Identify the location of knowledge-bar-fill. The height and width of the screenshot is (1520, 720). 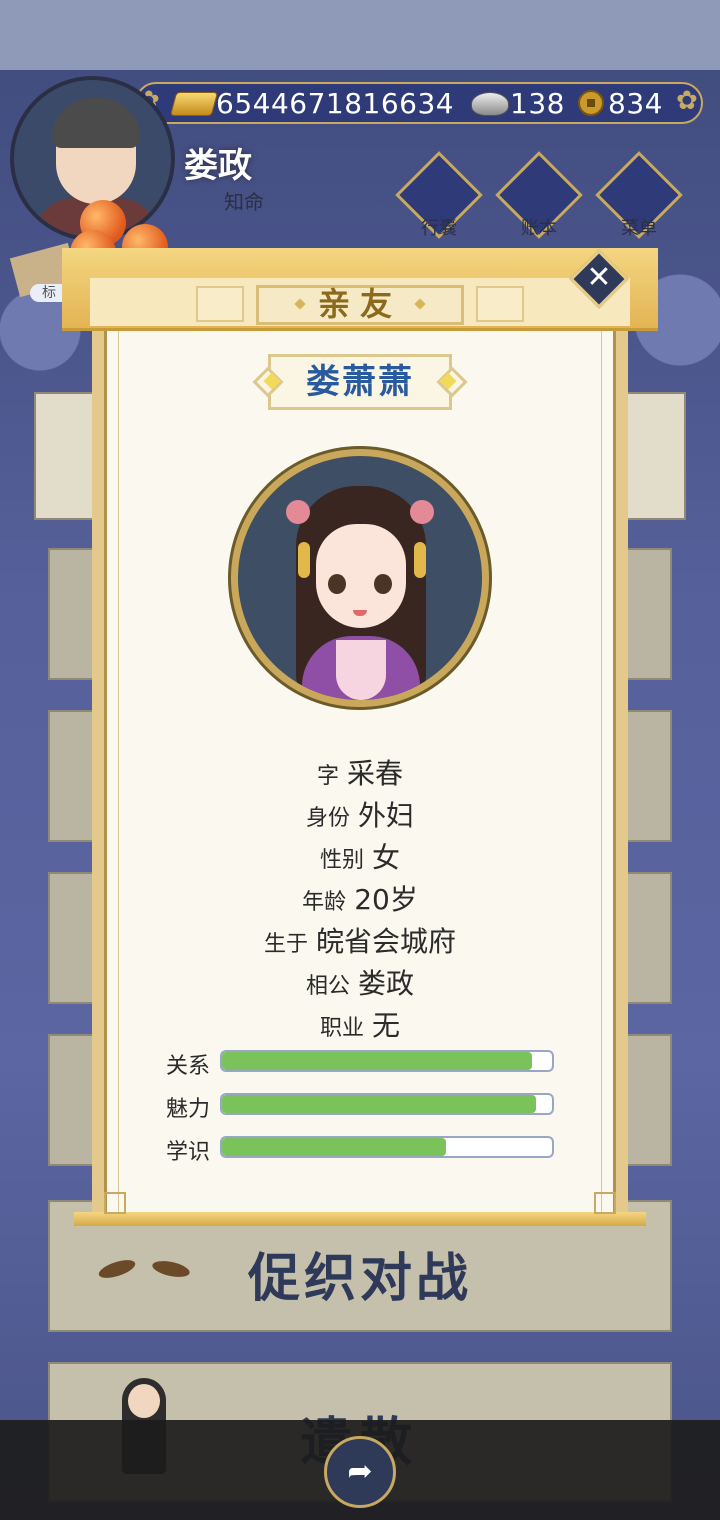
(334, 1147).